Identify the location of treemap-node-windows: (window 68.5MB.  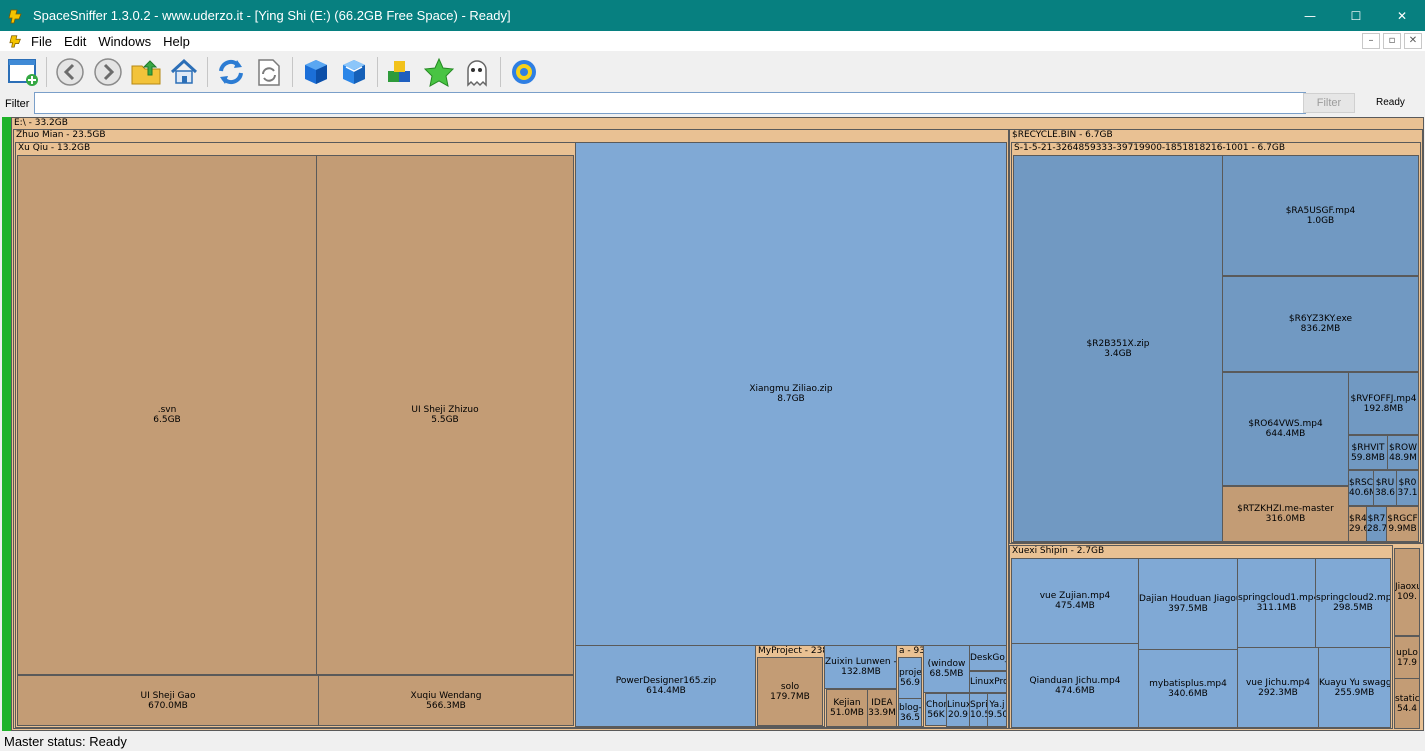
(946, 669).